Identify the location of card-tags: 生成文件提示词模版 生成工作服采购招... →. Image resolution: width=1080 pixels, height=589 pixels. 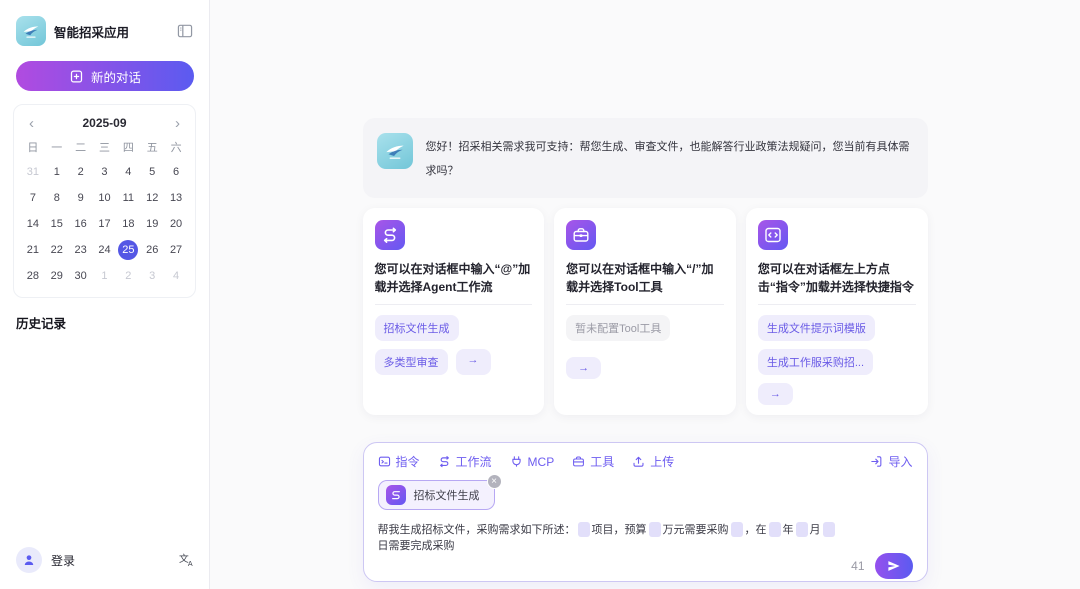
(836, 360).